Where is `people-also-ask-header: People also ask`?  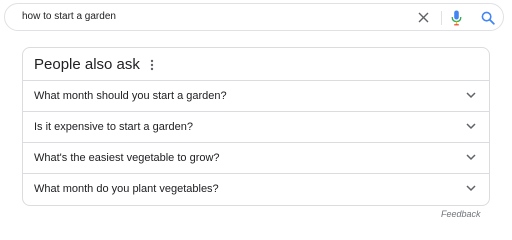 people-also-ask-header: People also ask is located at coordinates (94, 65).